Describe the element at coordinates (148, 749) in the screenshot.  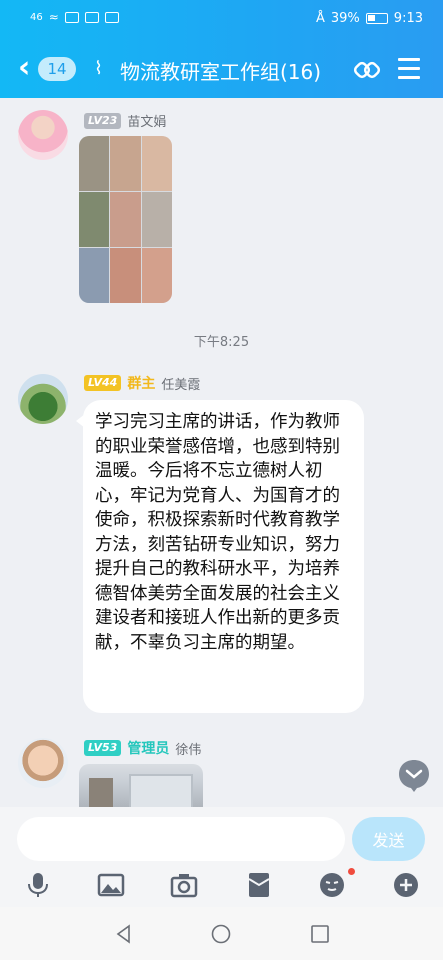
I see `admin-tag: 管理员` at that location.